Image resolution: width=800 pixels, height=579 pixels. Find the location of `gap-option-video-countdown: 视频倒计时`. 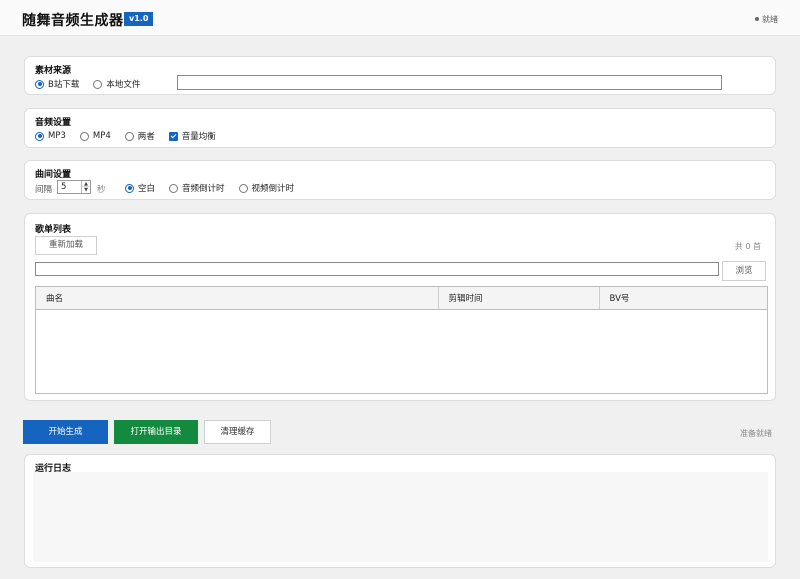

gap-option-video-countdown: 视频倒计时 is located at coordinates (266, 188).